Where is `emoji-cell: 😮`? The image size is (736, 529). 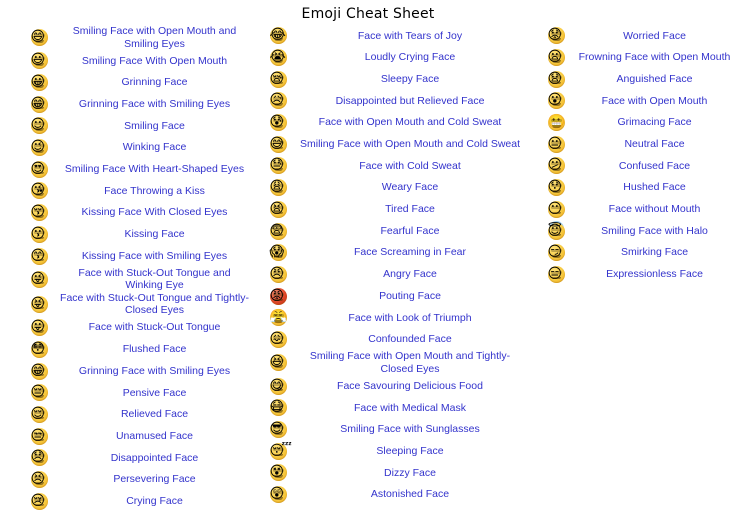 emoji-cell: 😮 is located at coordinates (556, 101).